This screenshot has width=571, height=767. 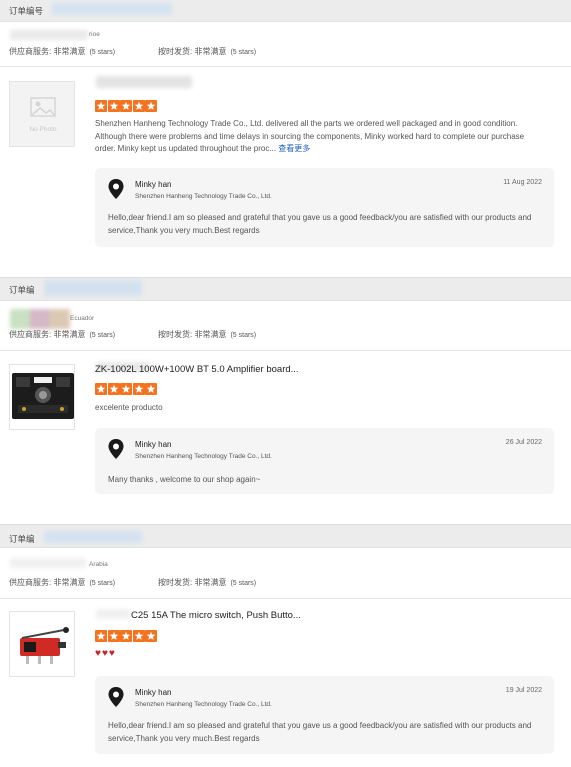 What do you see at coordinates (82, 318) in the screenshot?
I see `buyer-country: Ecuador` at bounding box center [82, 318].